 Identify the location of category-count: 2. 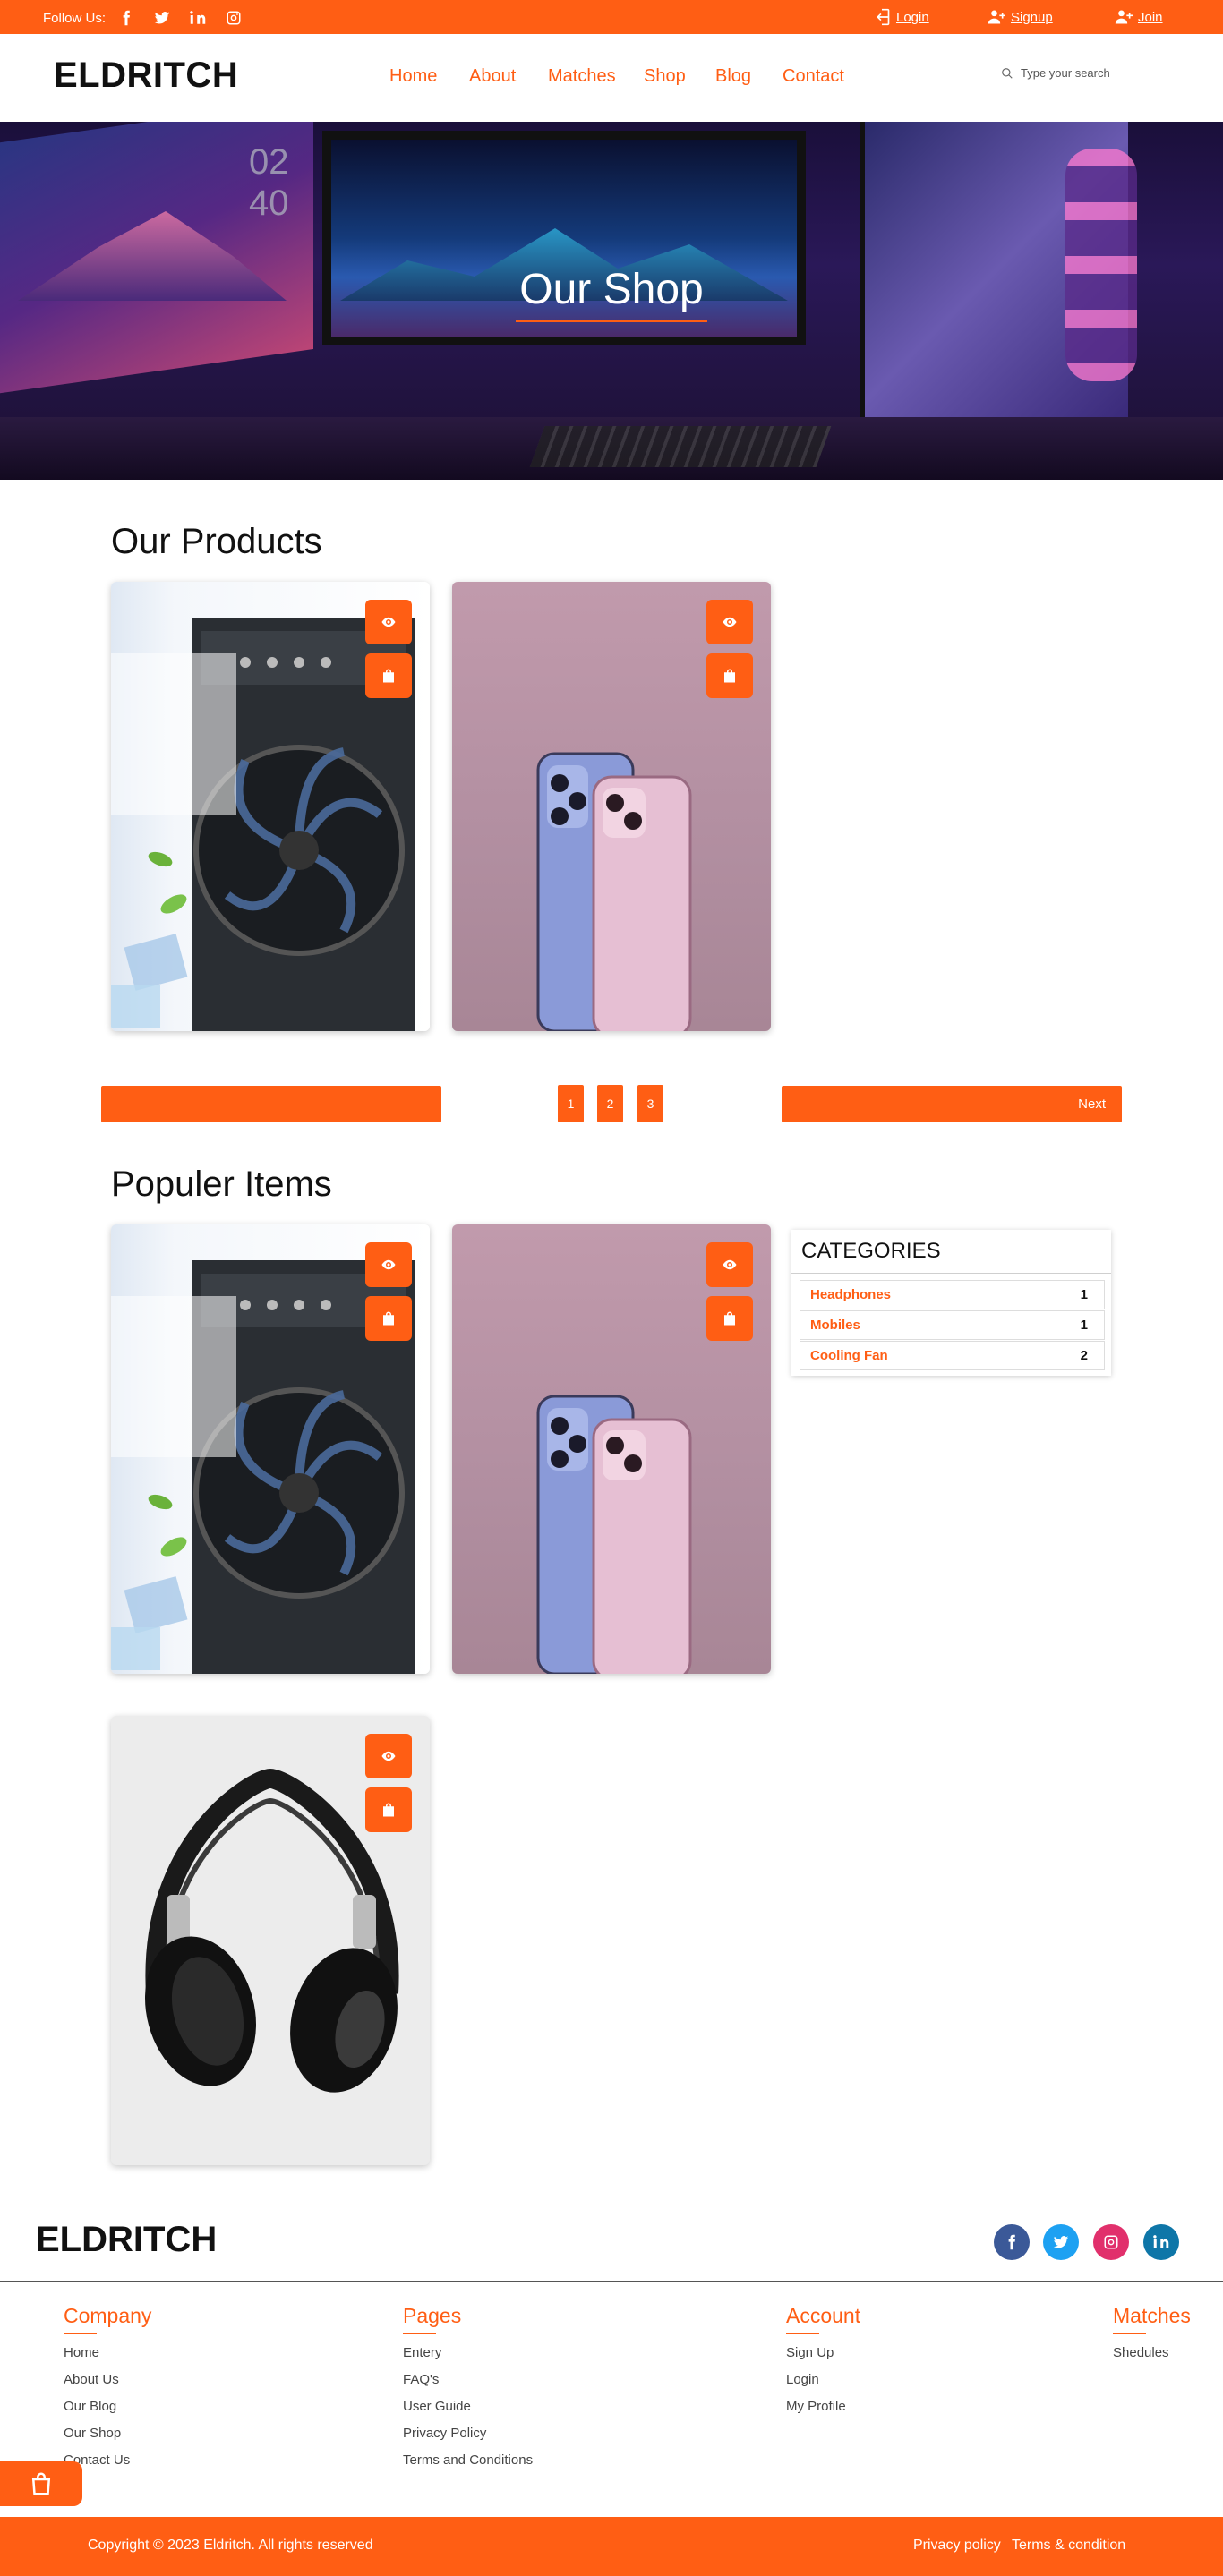
(1084, 1355).